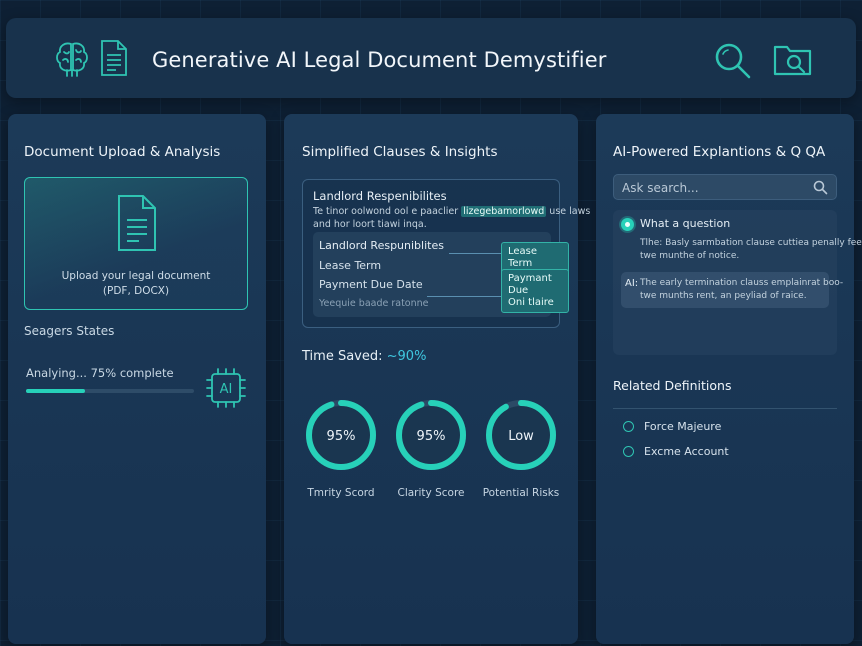 The image size is (862, 646). I want to click on question-text: What a question, so click(685, 223).